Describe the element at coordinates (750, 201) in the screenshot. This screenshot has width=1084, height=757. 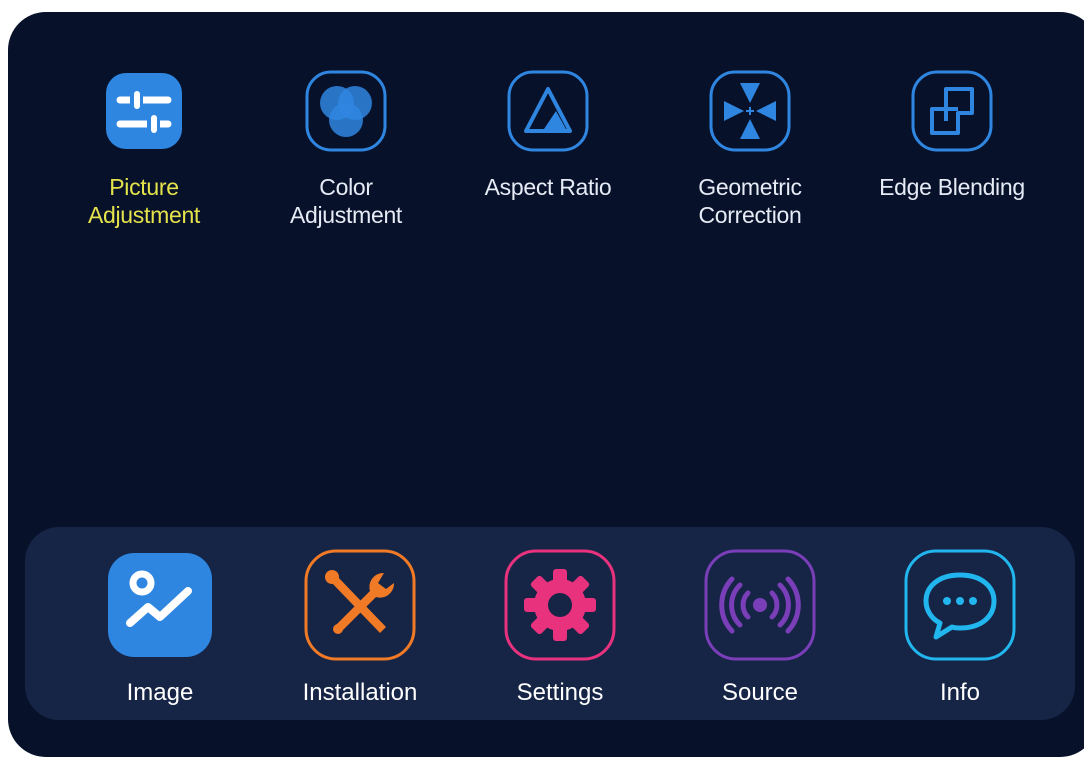
I see `submenu-label: Geometric Correction` at that location.